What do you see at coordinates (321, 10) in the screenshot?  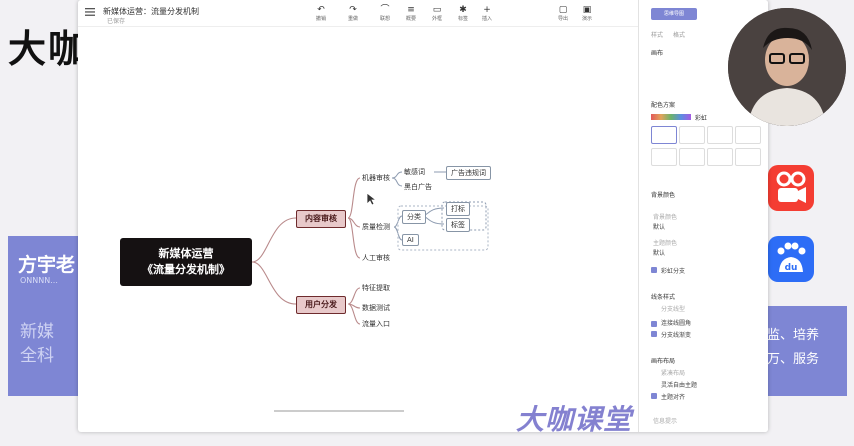 I see `toolbar-icon-1: ↶` at bounding box center [321, 10].